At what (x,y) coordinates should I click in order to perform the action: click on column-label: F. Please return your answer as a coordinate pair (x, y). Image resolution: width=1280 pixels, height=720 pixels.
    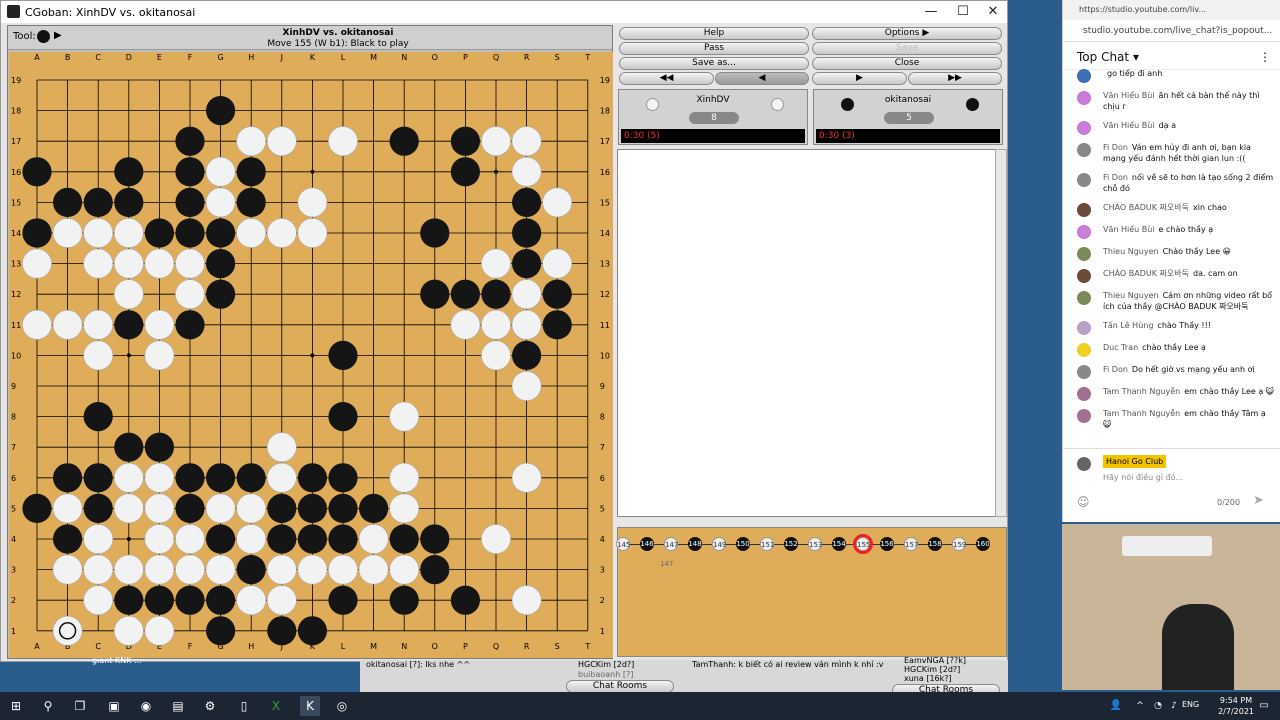
    Looking at the image, I should click on (190, 646).